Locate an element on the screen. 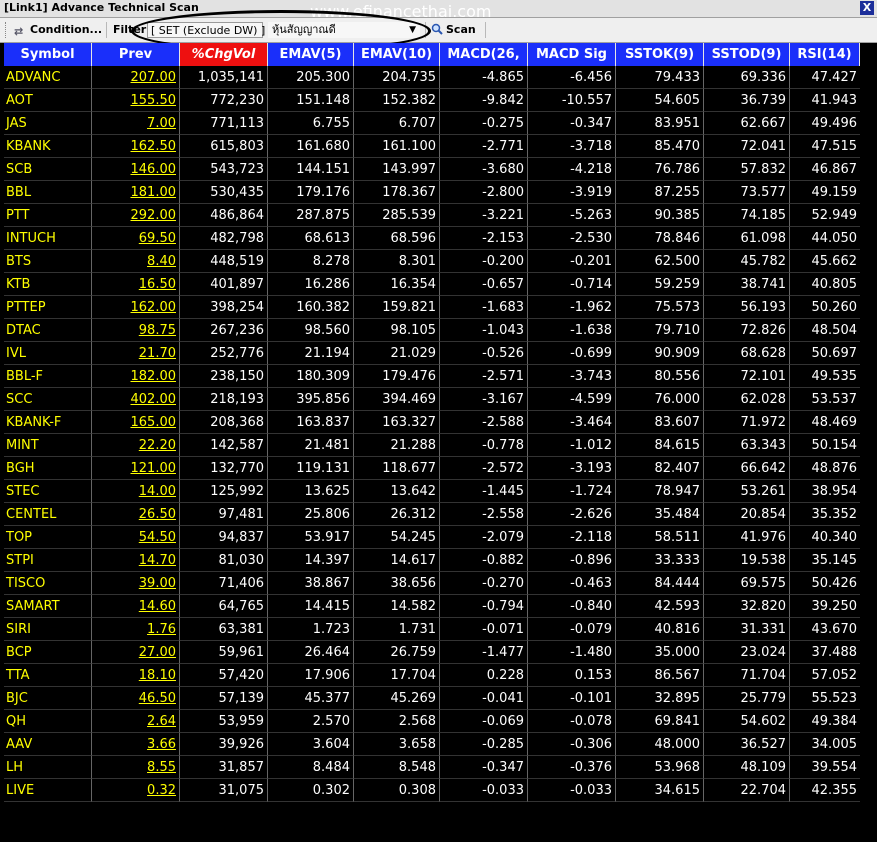 Image resolution: width=877 pixels, height=842 pixels. cell-symbol: ADVANC is located at coordinates (48, 77).